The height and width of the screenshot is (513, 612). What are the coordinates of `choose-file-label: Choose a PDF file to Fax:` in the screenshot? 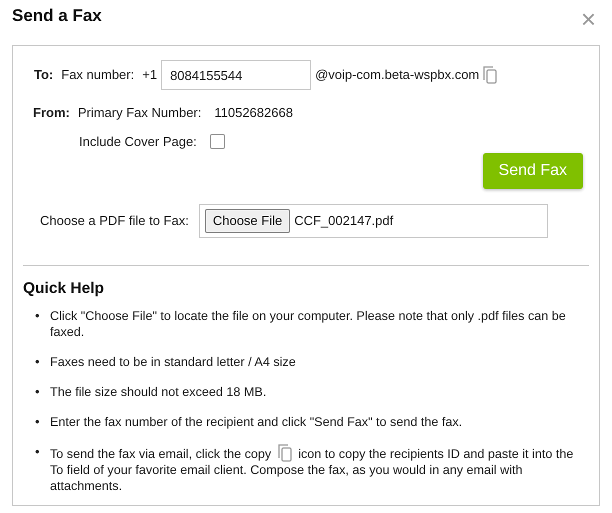 It's located at (114, 221).